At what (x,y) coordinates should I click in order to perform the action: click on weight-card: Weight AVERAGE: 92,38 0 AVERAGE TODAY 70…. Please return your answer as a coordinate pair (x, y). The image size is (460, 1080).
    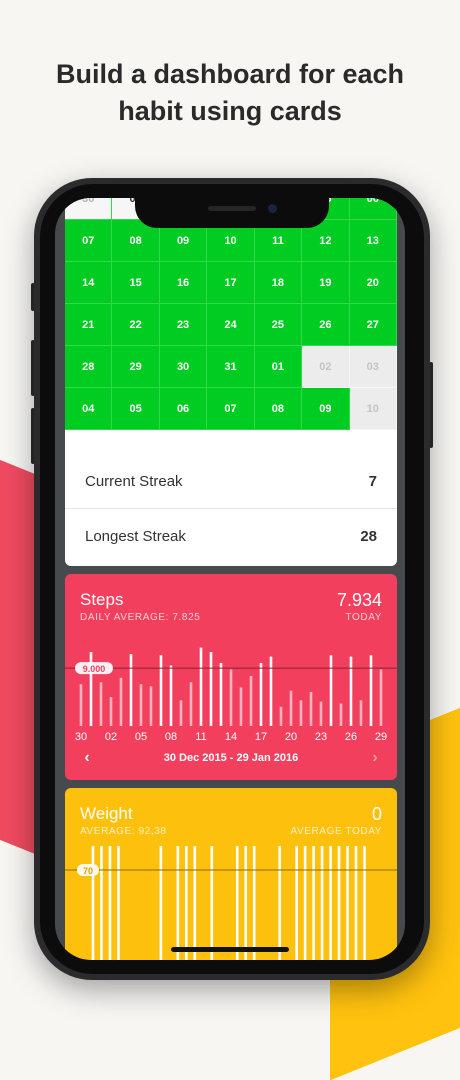
    Looking at the image, I should click on (231, 874).